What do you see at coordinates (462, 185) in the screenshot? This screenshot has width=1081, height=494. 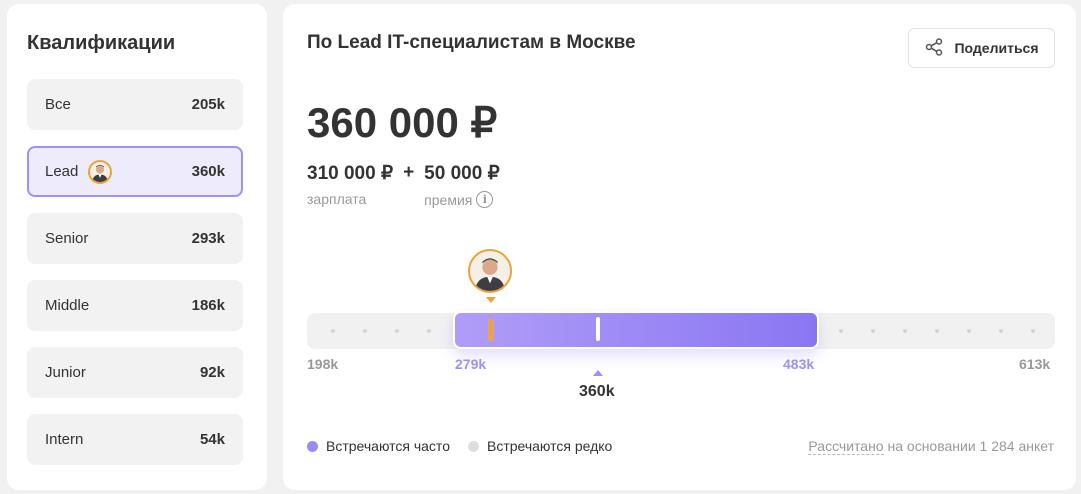 I see `bonus-column: 50 000 ₽ премия i` at bounding box center [462, 185].